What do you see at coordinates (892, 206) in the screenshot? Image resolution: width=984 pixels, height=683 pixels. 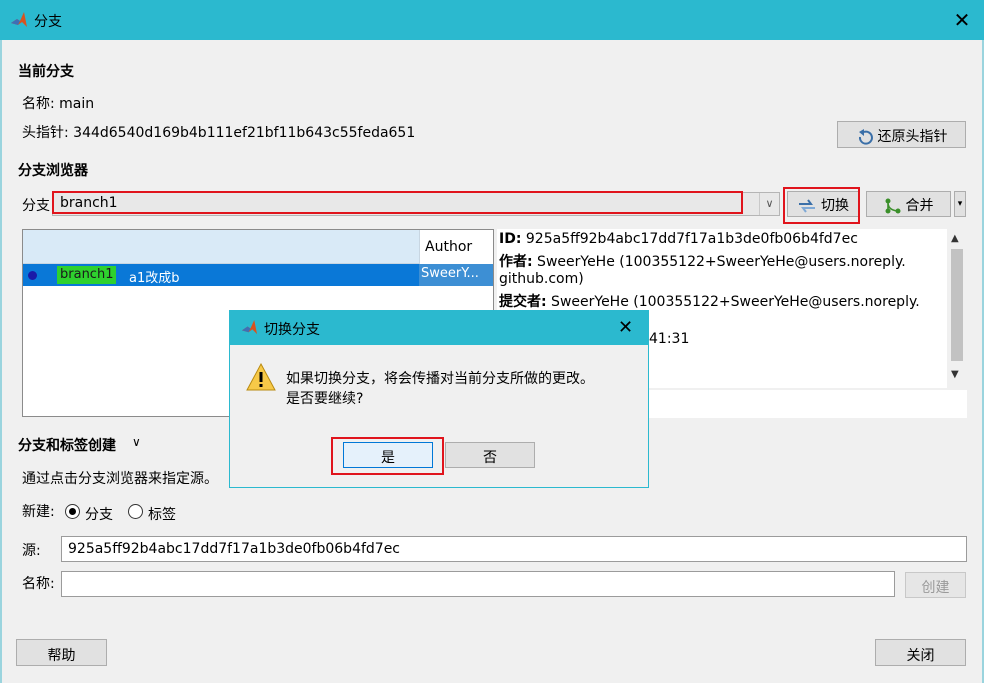 I see `merge-icon` at bounding box center [892, 206].